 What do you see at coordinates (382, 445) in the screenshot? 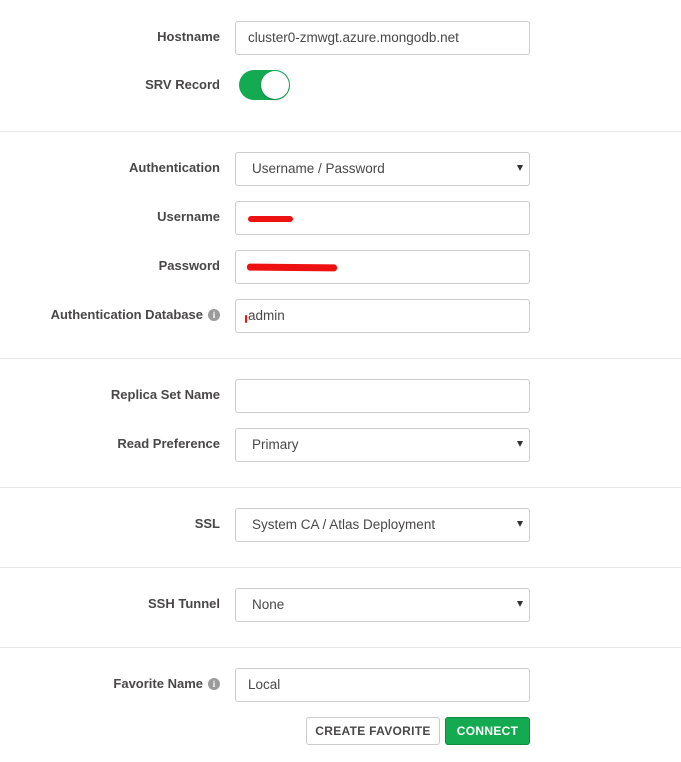
I see `read-preference-select: Primary` at bounding box center [382, 445].